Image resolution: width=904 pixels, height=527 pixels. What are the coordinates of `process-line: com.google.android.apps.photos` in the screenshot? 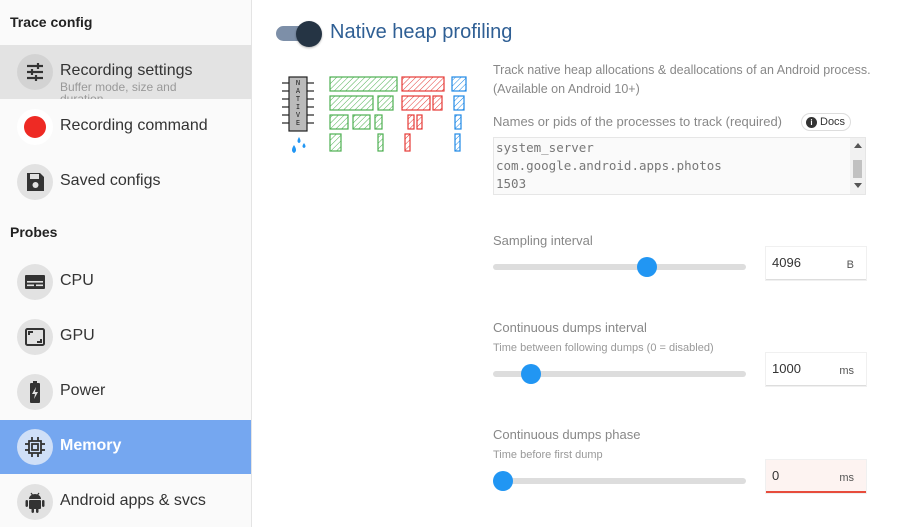 It's located at (609, 165).